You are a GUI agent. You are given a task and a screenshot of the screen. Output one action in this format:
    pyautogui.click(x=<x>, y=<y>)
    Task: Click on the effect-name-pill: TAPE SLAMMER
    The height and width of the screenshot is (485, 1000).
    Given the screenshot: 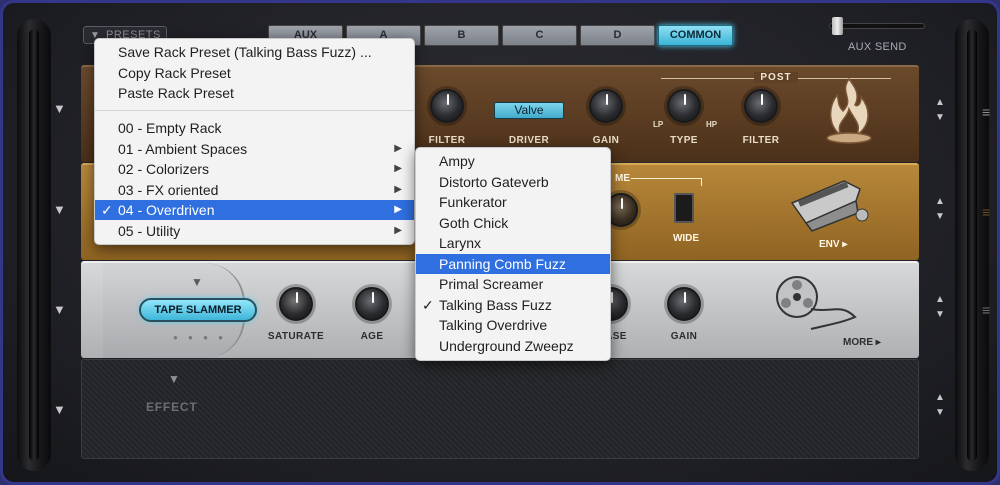 What is the action you would take?
    pyautogui.click(x=198, y=310)
    